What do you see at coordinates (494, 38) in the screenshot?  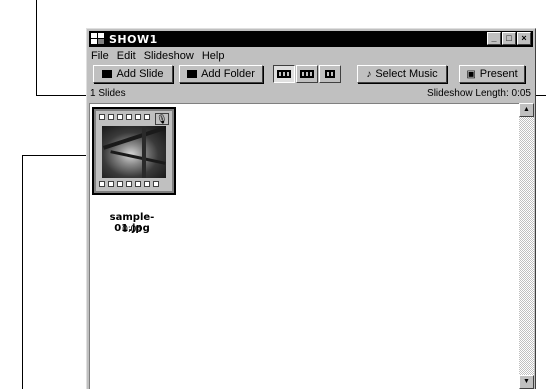 I see `minimize-button: _` at bounding box center [494, 38].